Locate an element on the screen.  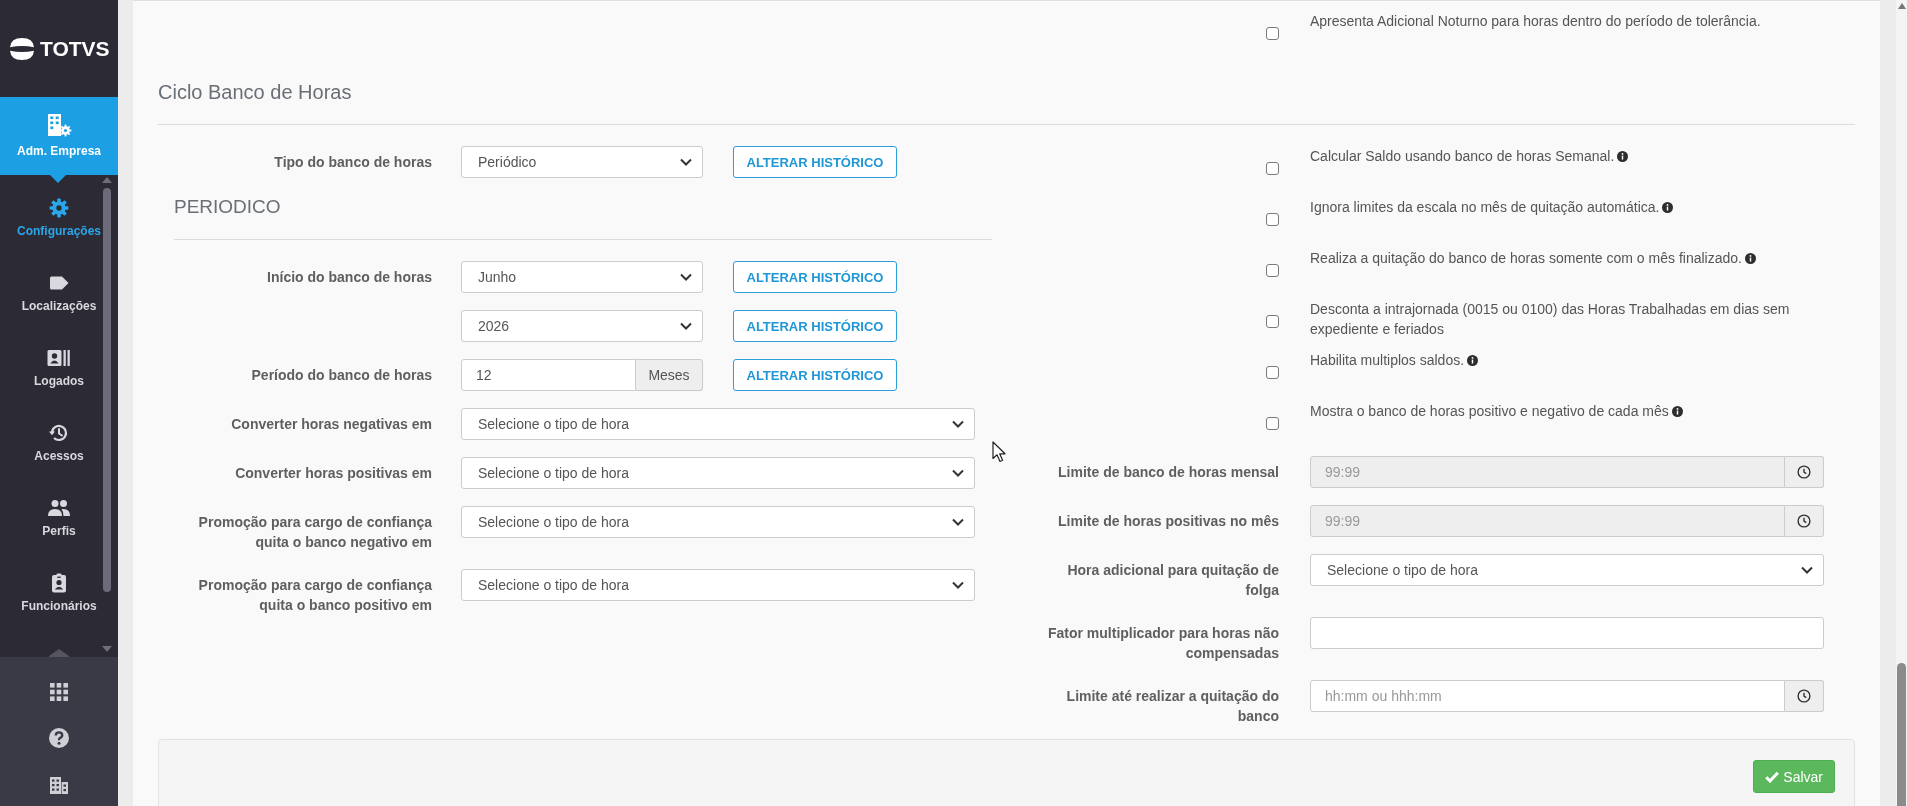
dropdown: Periódico is located at coordinates (582, 162).